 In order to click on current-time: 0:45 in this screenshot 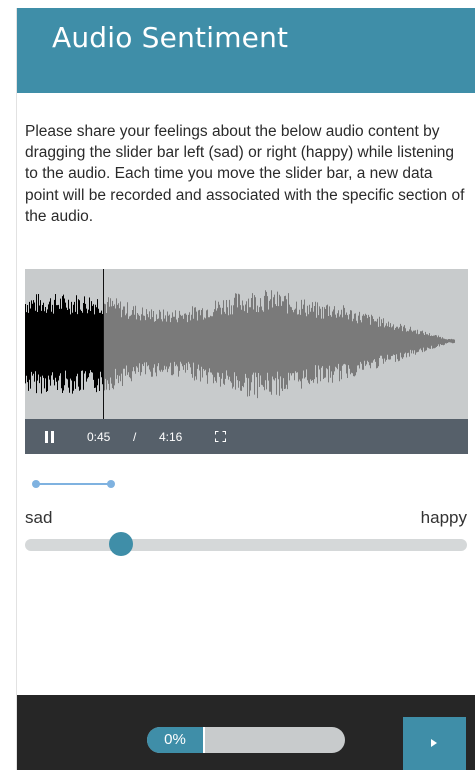, I will do `click(99, 437)`.